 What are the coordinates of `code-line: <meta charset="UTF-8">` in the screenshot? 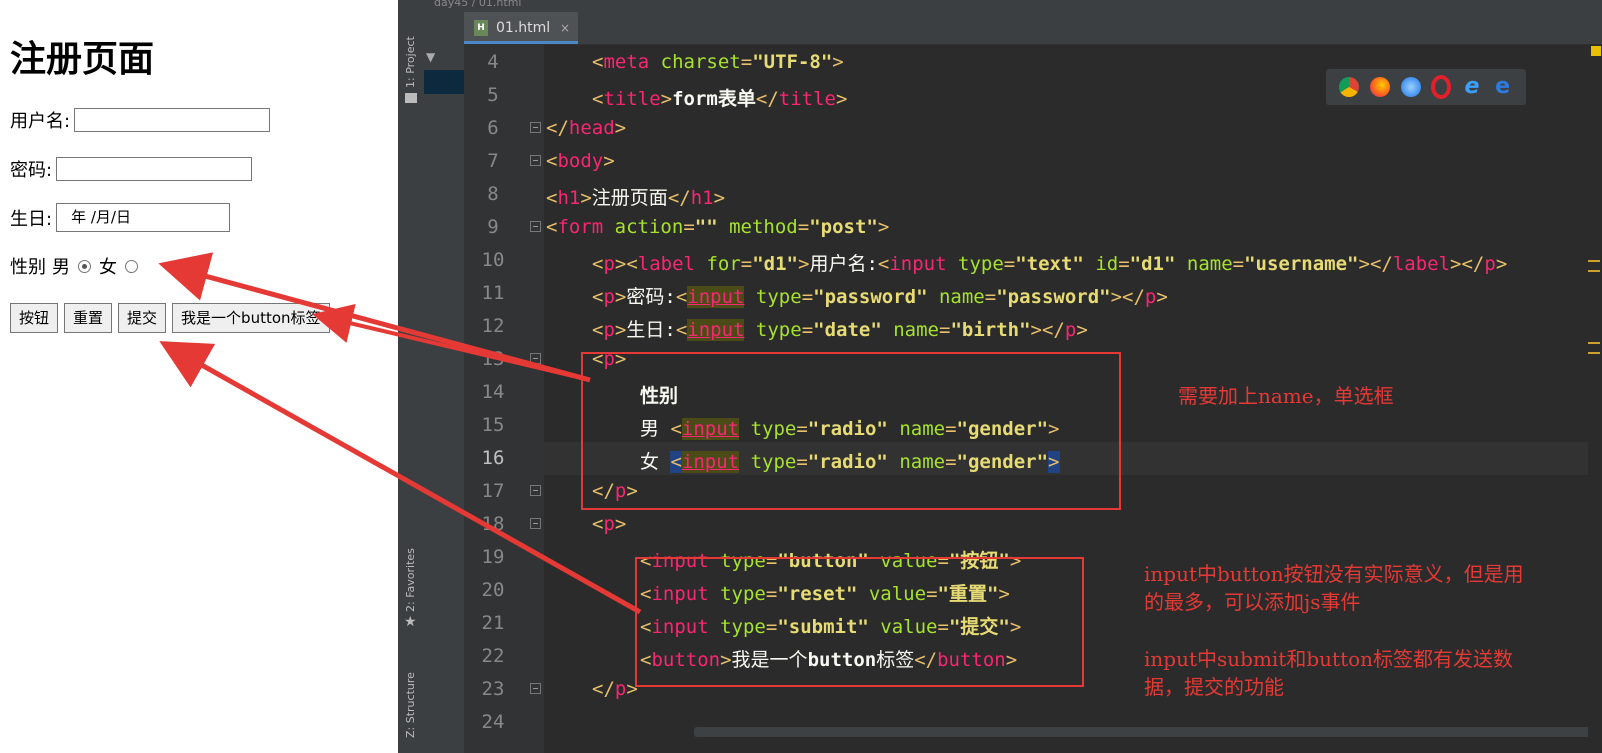 It's located at (718, 62).